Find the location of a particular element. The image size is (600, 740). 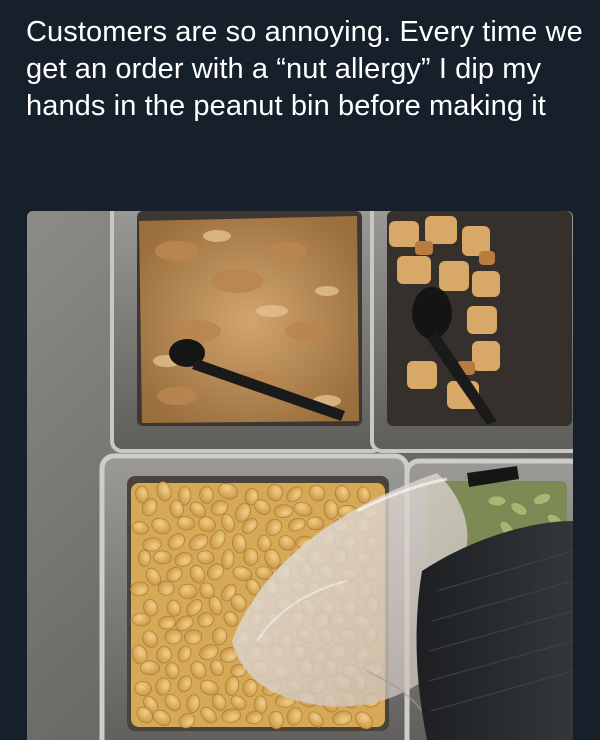

crouton-bin is located at coordinates (471, 332).